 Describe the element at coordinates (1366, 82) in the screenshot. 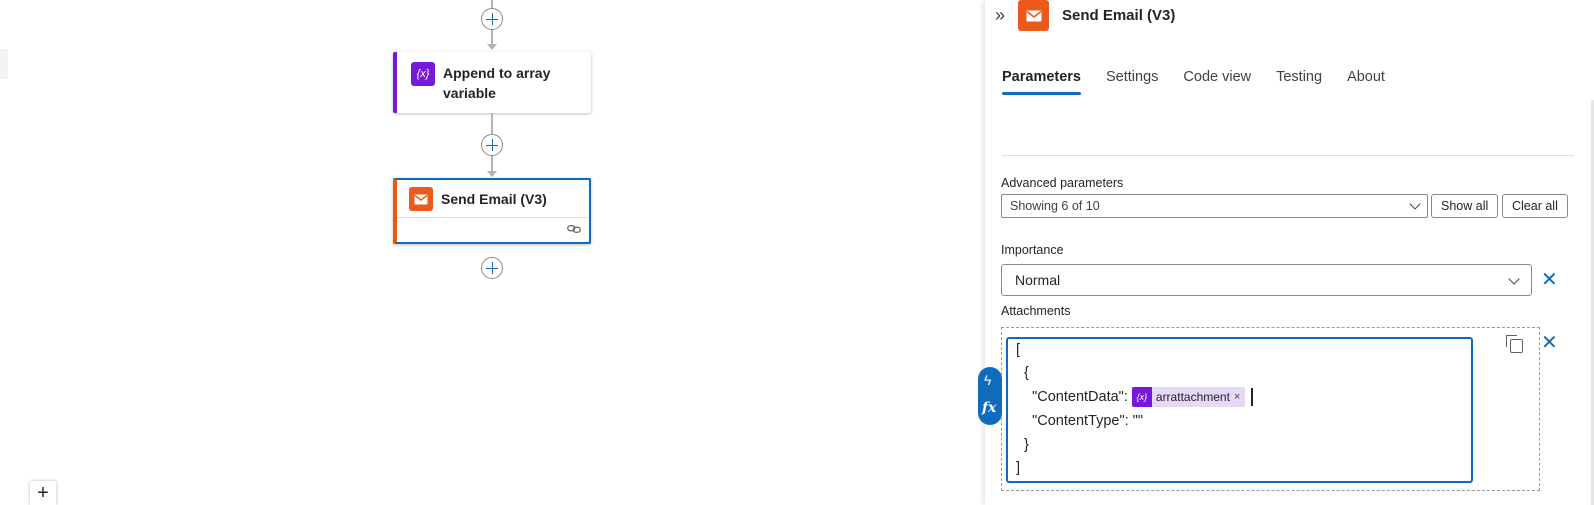

I see `tab-about: About` at that location.